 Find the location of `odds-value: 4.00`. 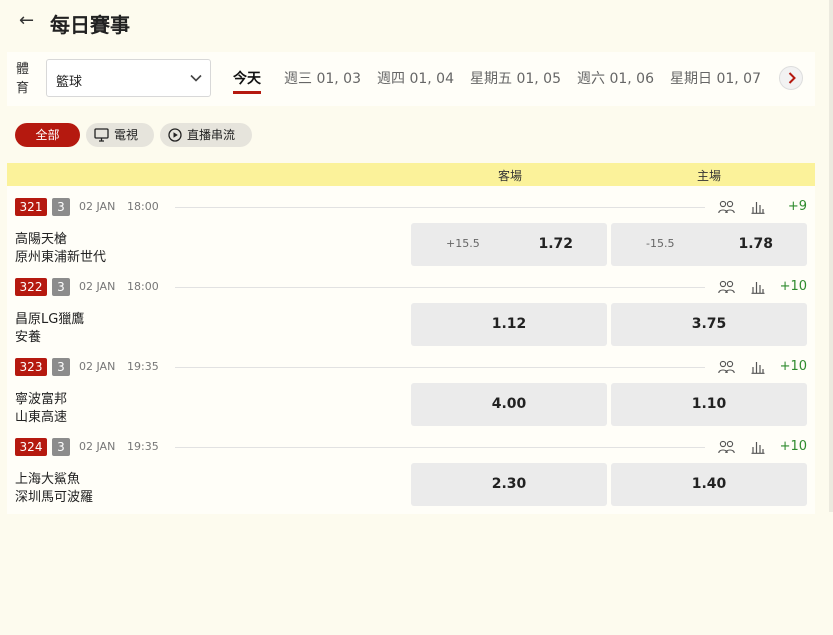

odds-value: 4.00 is located at coordinates (509, 404).